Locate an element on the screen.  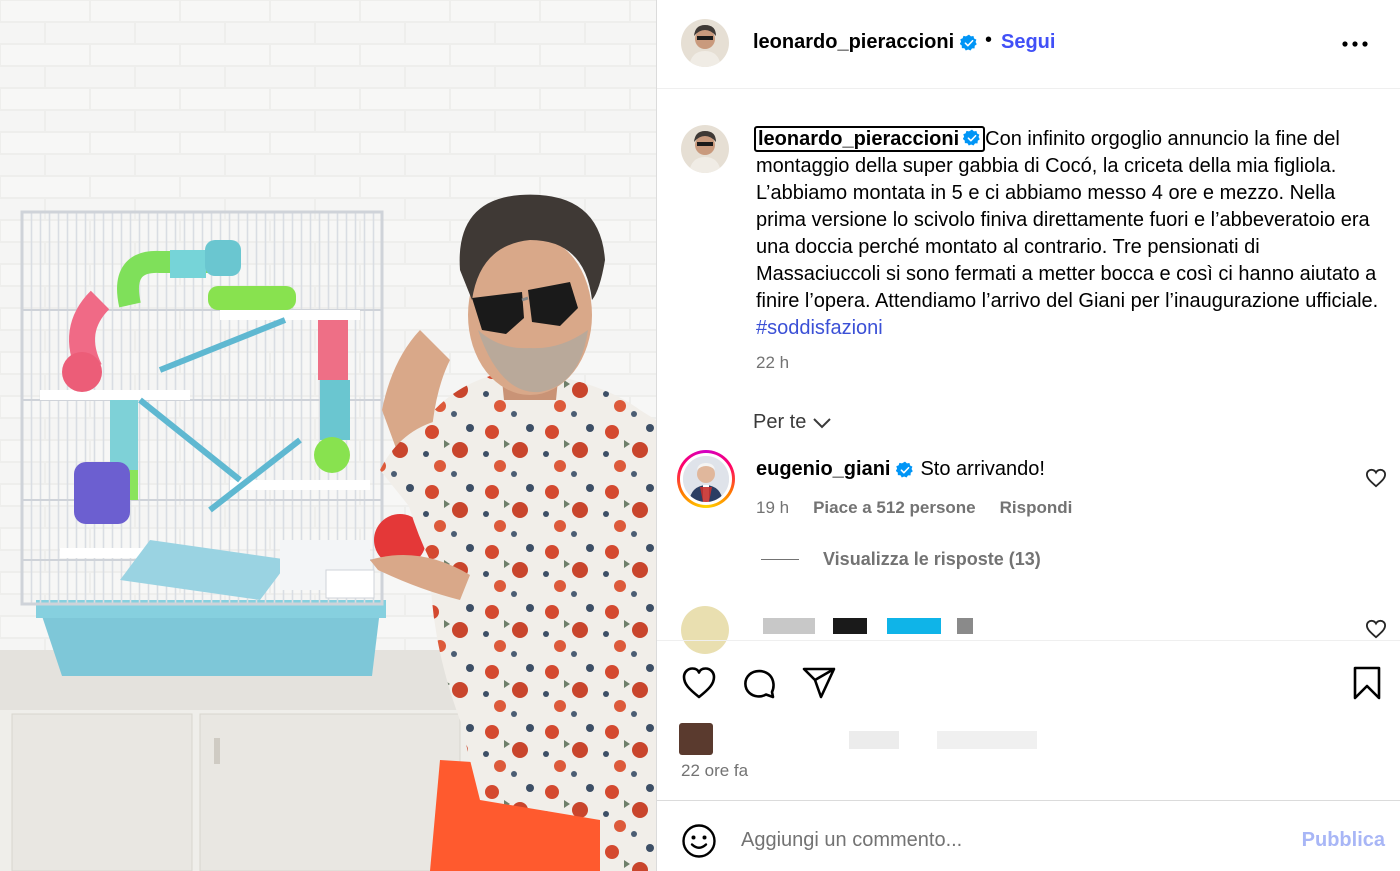
comment-username: eugenio_giani is located at coordinates (823, 469).